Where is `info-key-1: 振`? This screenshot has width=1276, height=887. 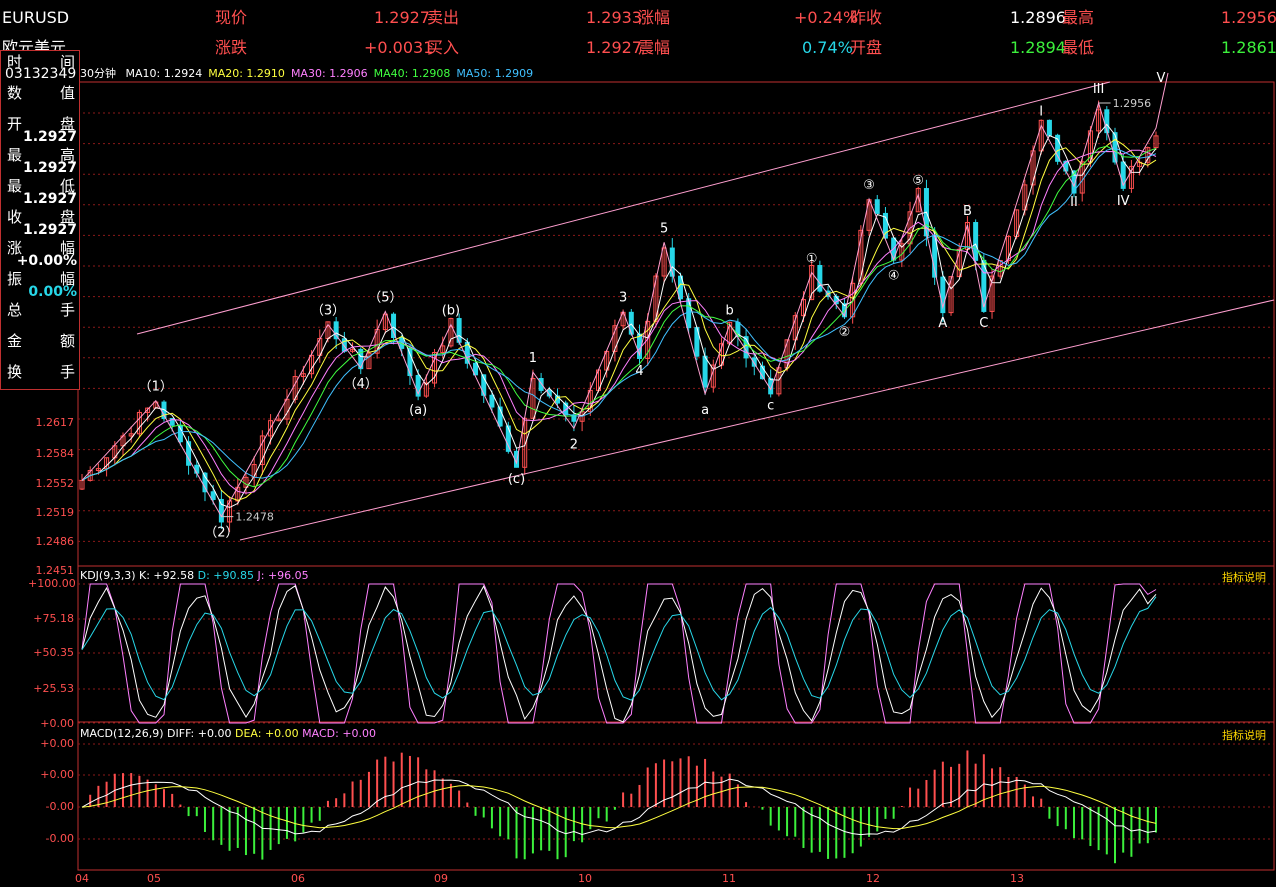
info-key-1: 振 is located at coordinates (15, 279).